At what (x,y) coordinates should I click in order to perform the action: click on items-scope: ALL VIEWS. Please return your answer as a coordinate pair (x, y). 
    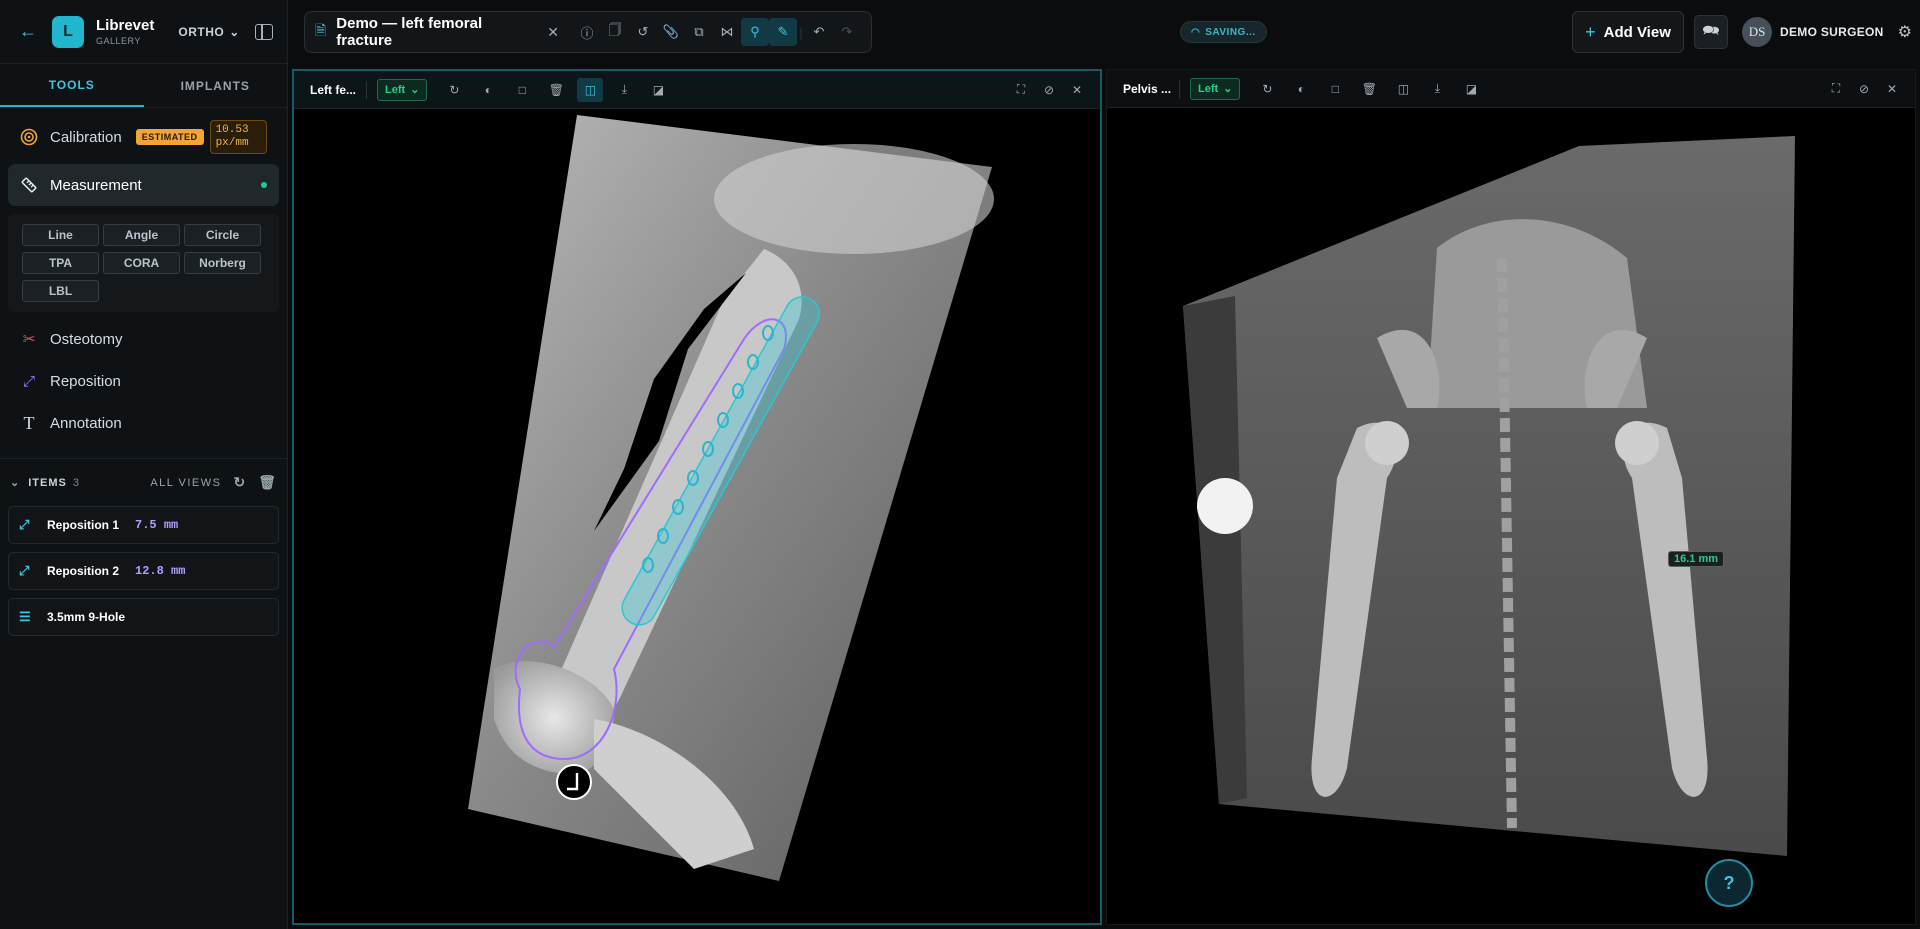
    Looking at the image, I should click on (185, 483).